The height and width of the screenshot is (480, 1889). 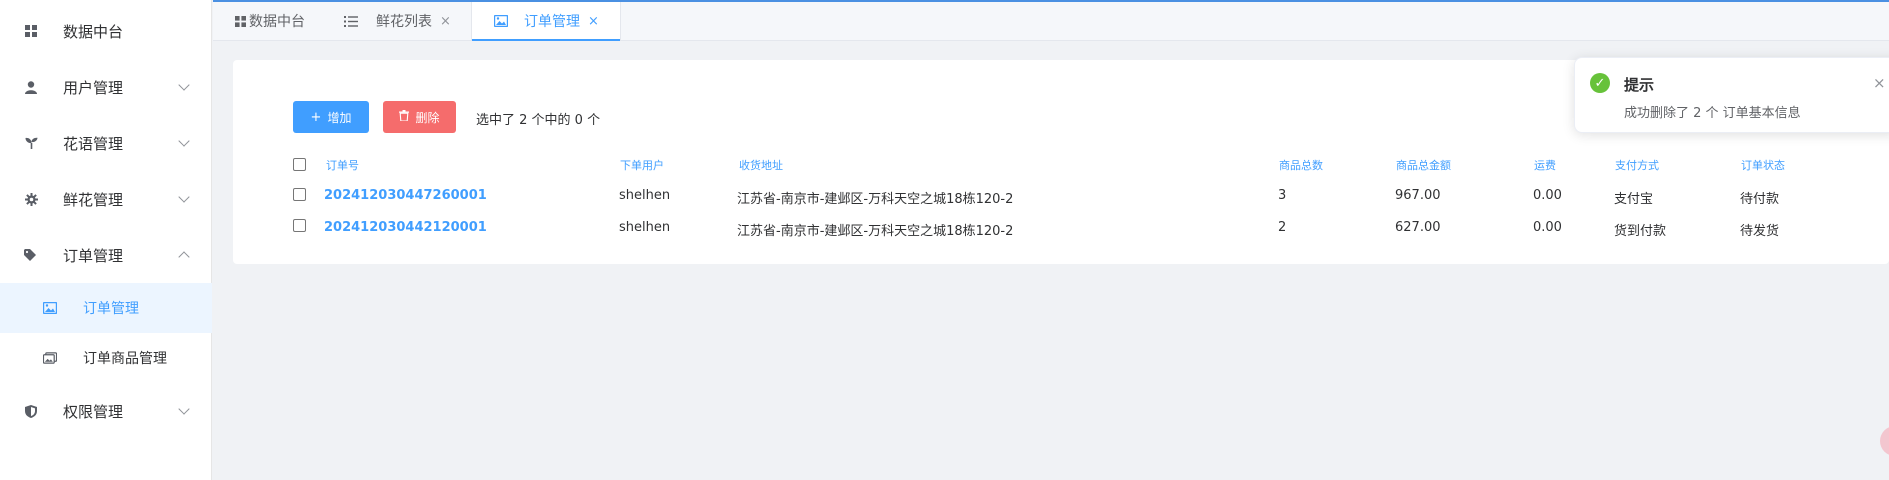 I want to click on column-header: 收货地址, so click(x=761, y=165).